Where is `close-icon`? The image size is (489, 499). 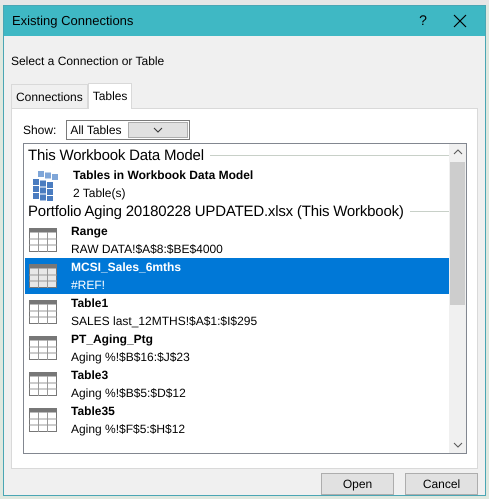
close-icon is located at coordinates (460, 21).